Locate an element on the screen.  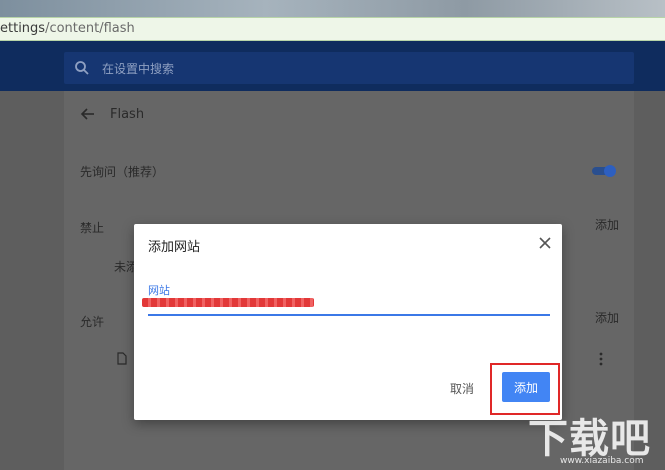
ask-first-toggle is located at coordinates (604, 171).